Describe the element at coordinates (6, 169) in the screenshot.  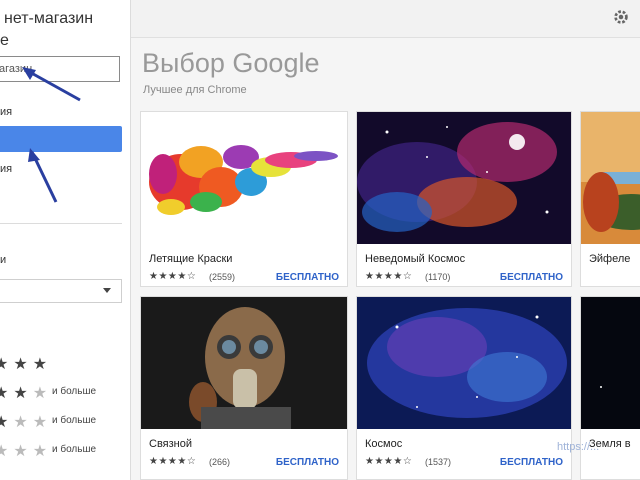
I see `sidebar-item-themes: ия` at that location.